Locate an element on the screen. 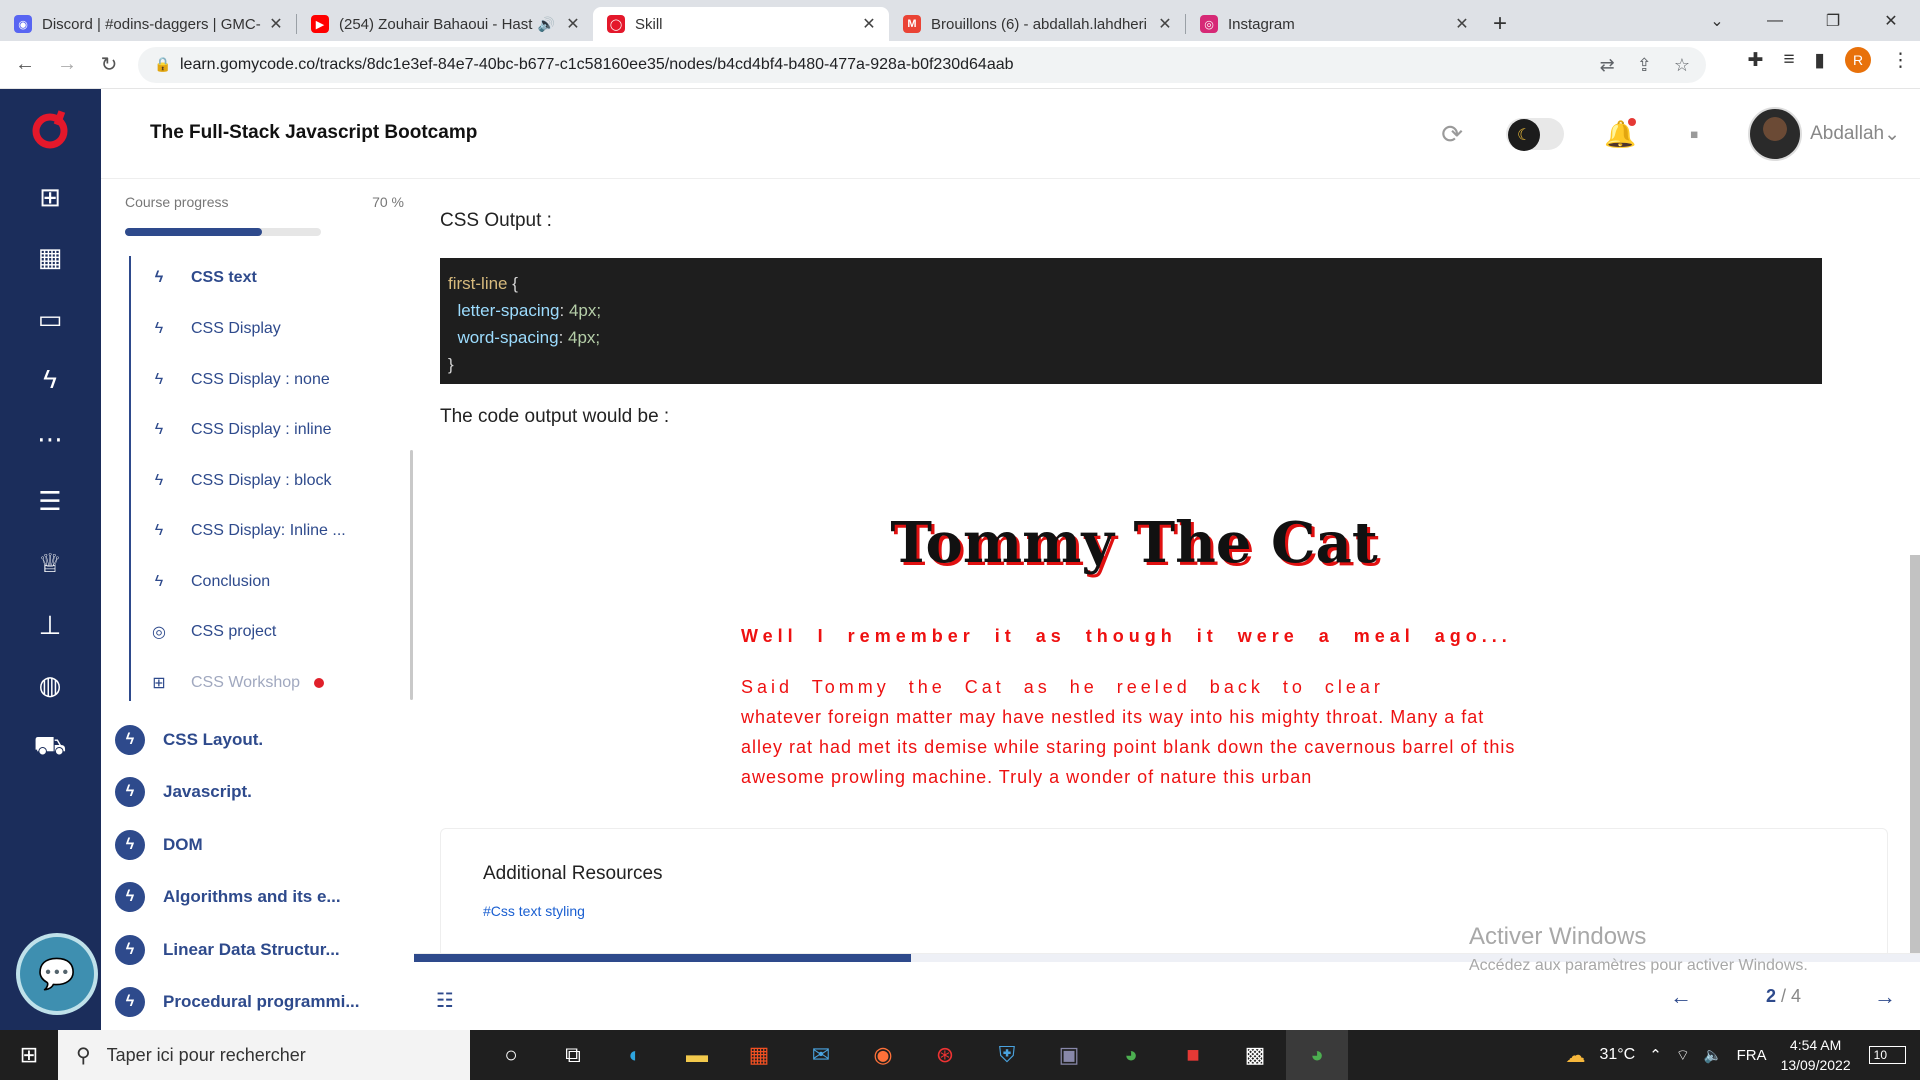  hierarchy-icon: ⊥ is located at coordinates (50, 625).